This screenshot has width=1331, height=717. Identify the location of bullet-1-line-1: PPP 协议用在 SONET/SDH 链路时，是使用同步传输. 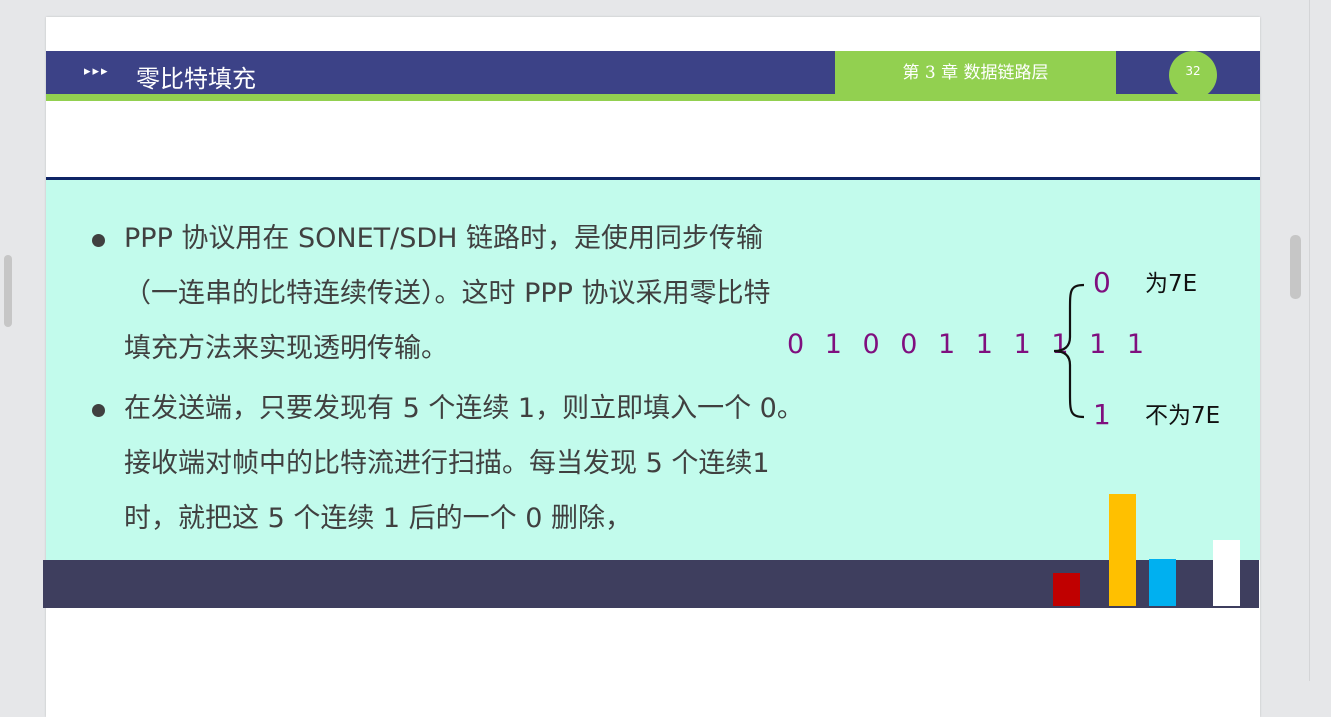
(444, 238).